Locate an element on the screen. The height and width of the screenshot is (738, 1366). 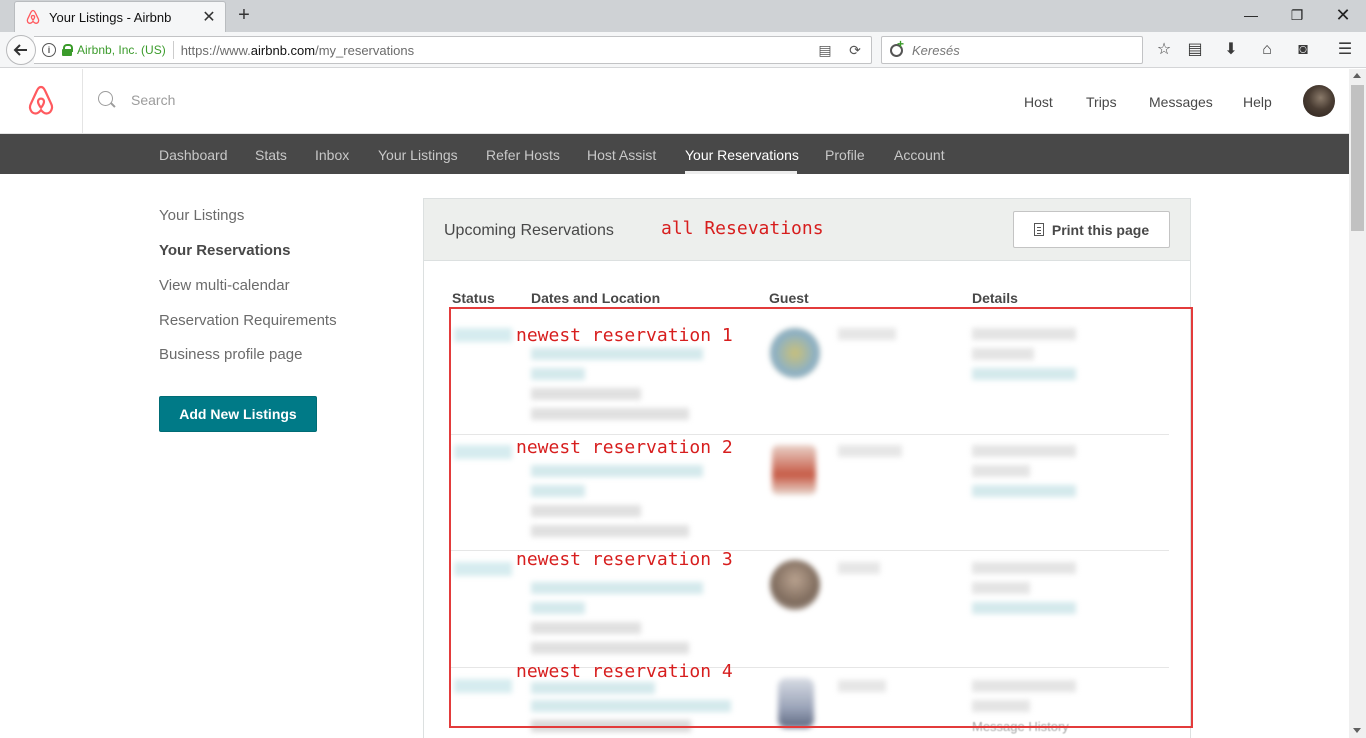
subnav-item-your-reservations: Your Reservations is located at coordinates (742, 155).